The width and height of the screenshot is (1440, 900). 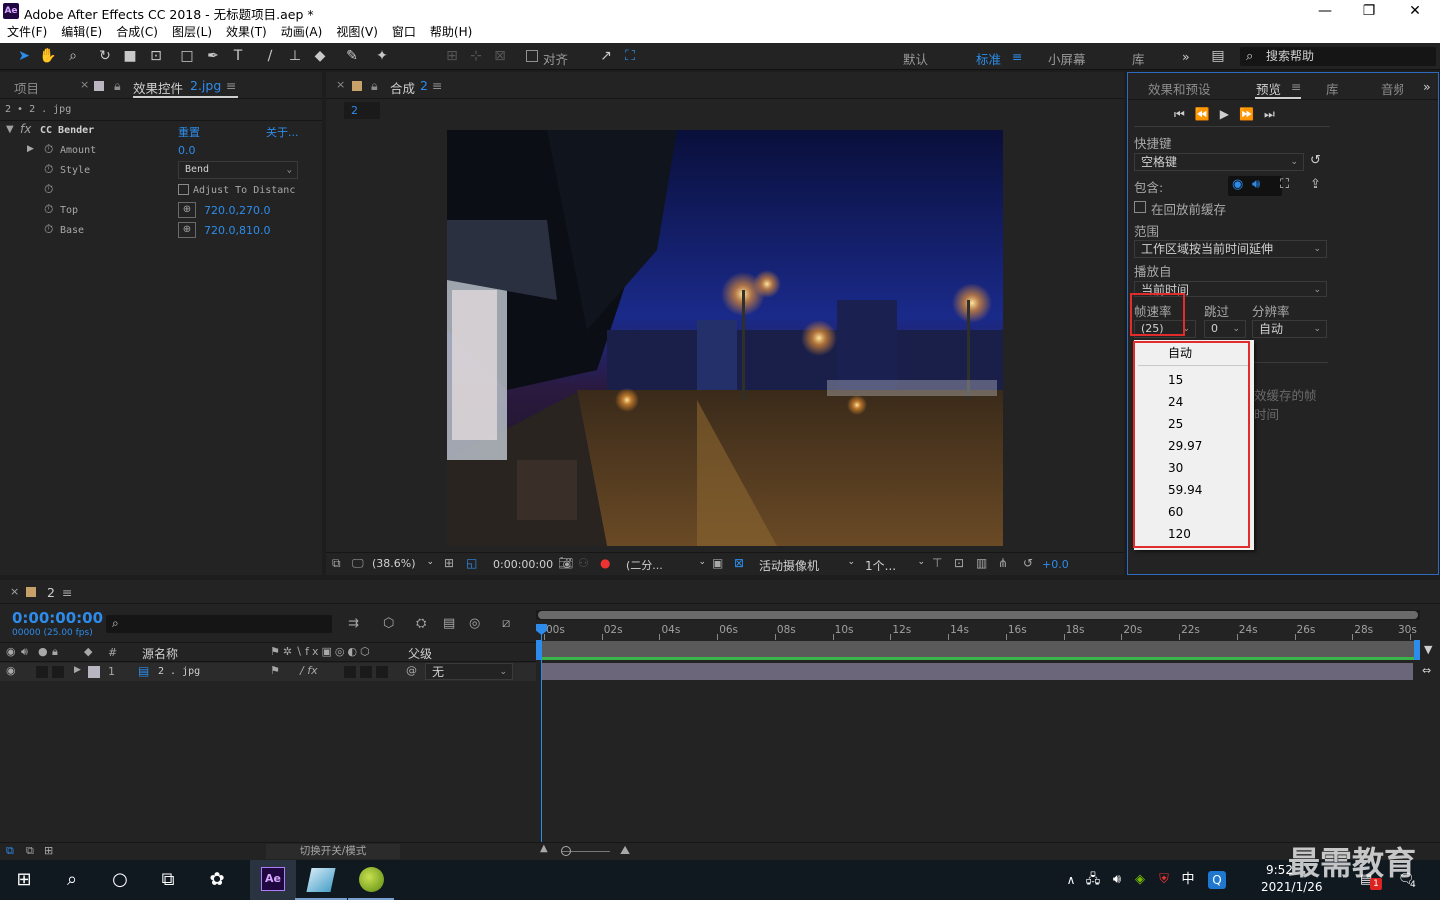 What do you see at coordinates (213, 56) in the screenshot?
I see `pen-tool-icon: ✒` at bounding box center [213, 56].